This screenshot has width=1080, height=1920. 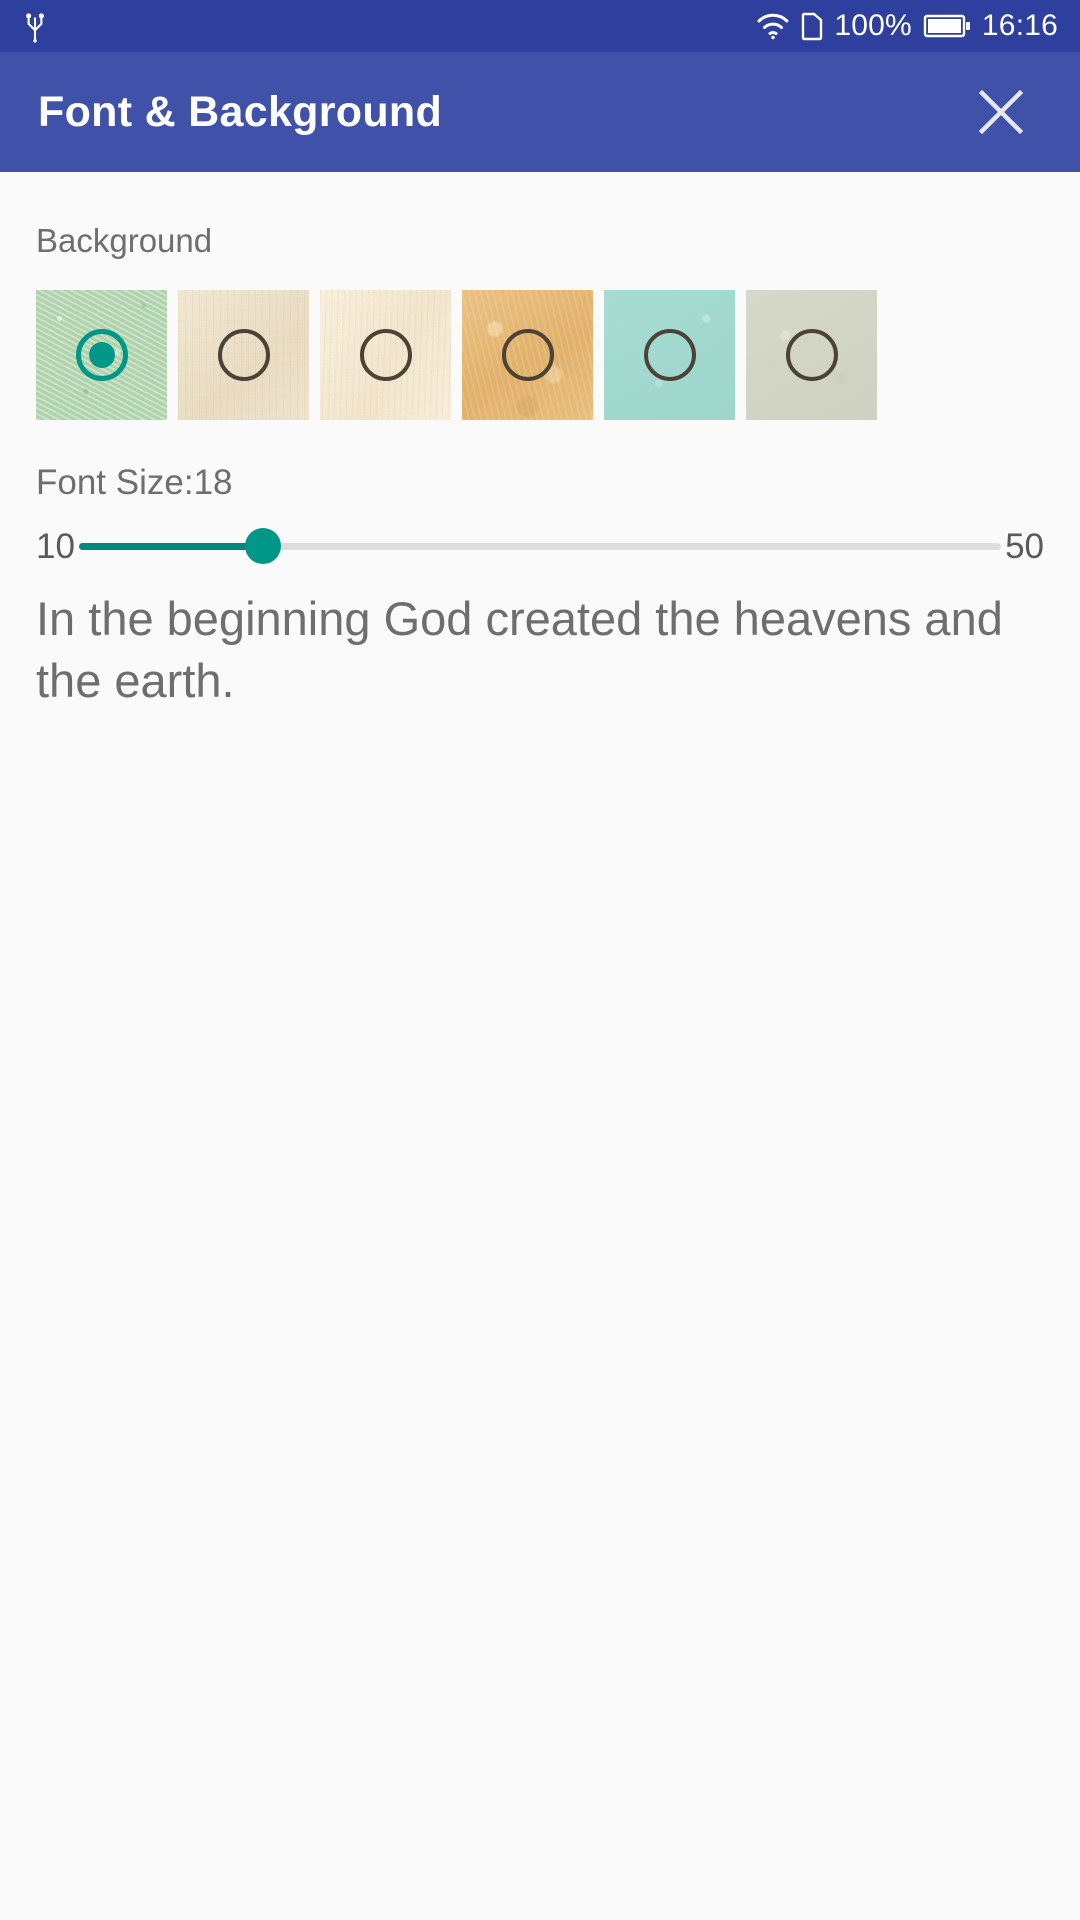 I want to click on background-swatch-group, so click(x=540, y=355).